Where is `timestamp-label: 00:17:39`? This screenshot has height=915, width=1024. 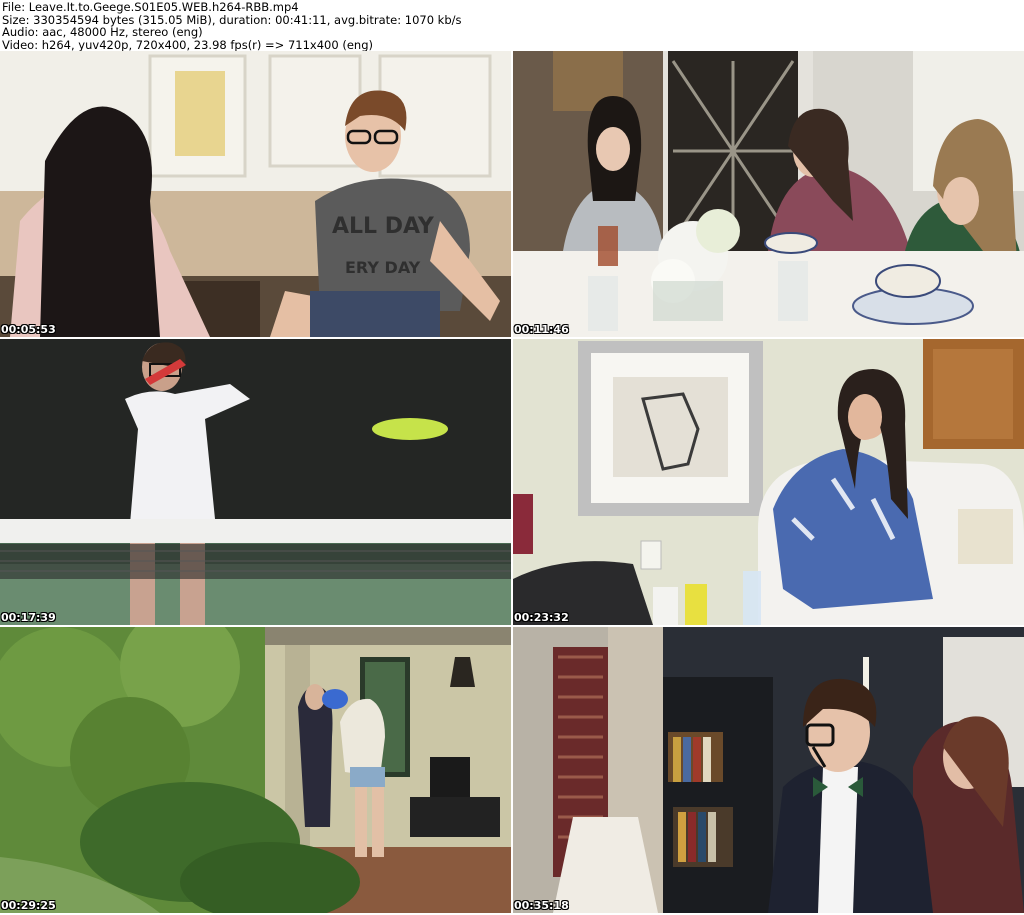 timestamp-label: 00:17:39 is located at coordinates (28, 617).